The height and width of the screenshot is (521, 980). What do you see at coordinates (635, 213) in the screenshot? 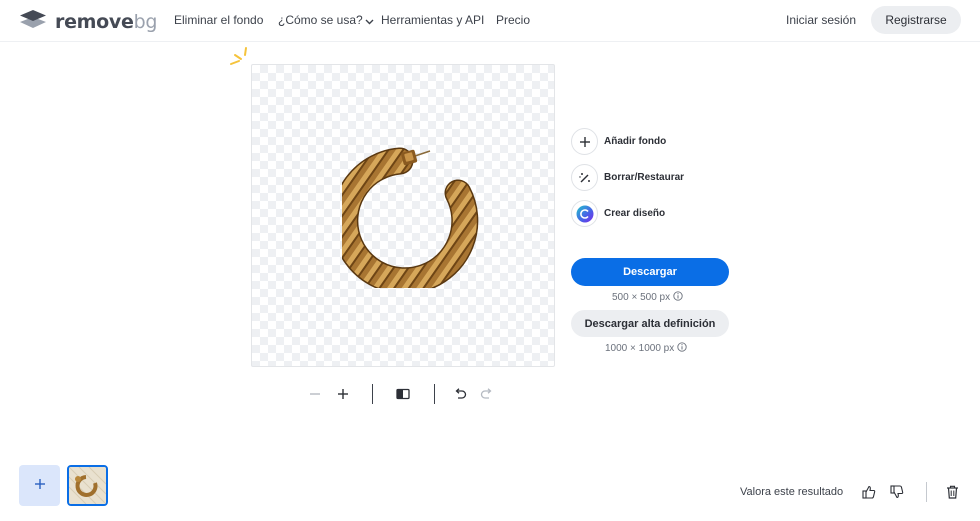
I see `create-design-label: Crear diseño` at bounding box center [635, 213].